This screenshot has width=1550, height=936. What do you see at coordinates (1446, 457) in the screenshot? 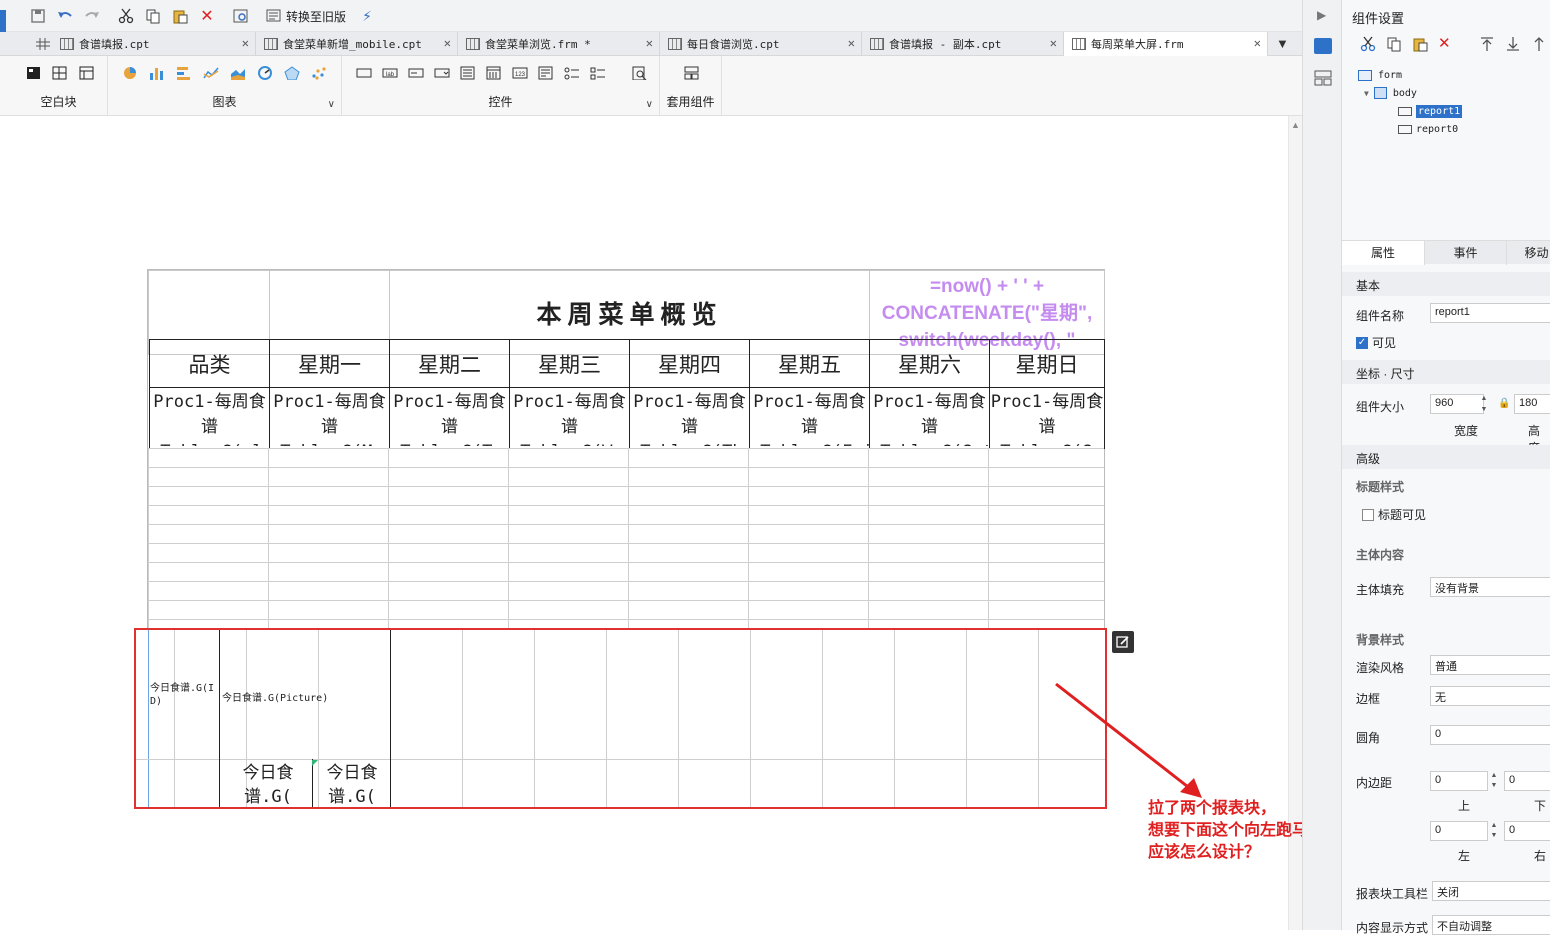
I see `section-advanced: 高级` at bounding box center [1446, 457].